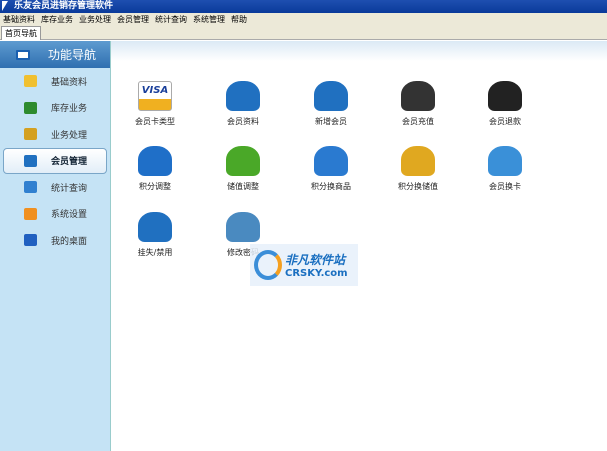  Describe the element at coordinates (155, 161) in the screenshot. I see `blue-refresh-icon` at that location.